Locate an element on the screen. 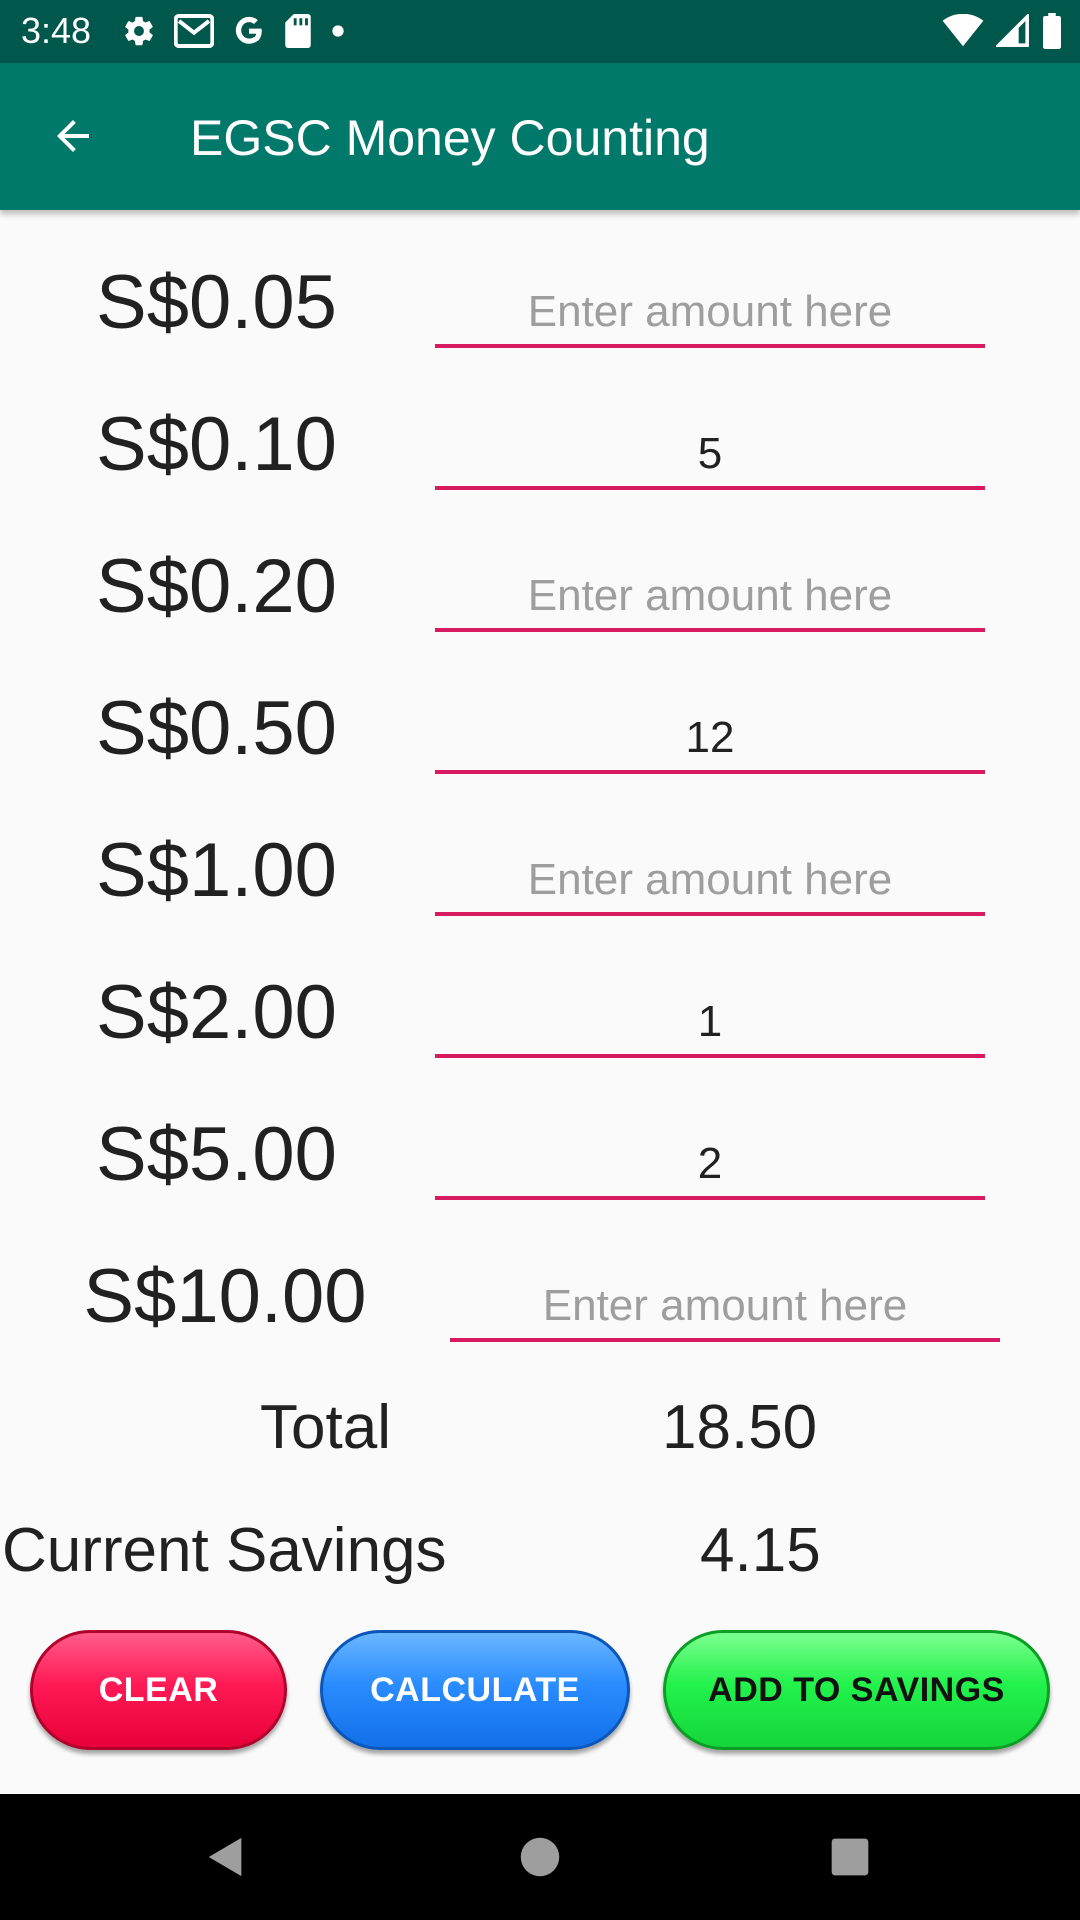 This screenshot has width=1080, height=1920. back-triangle-icon is located at coordinates (225, 1857).